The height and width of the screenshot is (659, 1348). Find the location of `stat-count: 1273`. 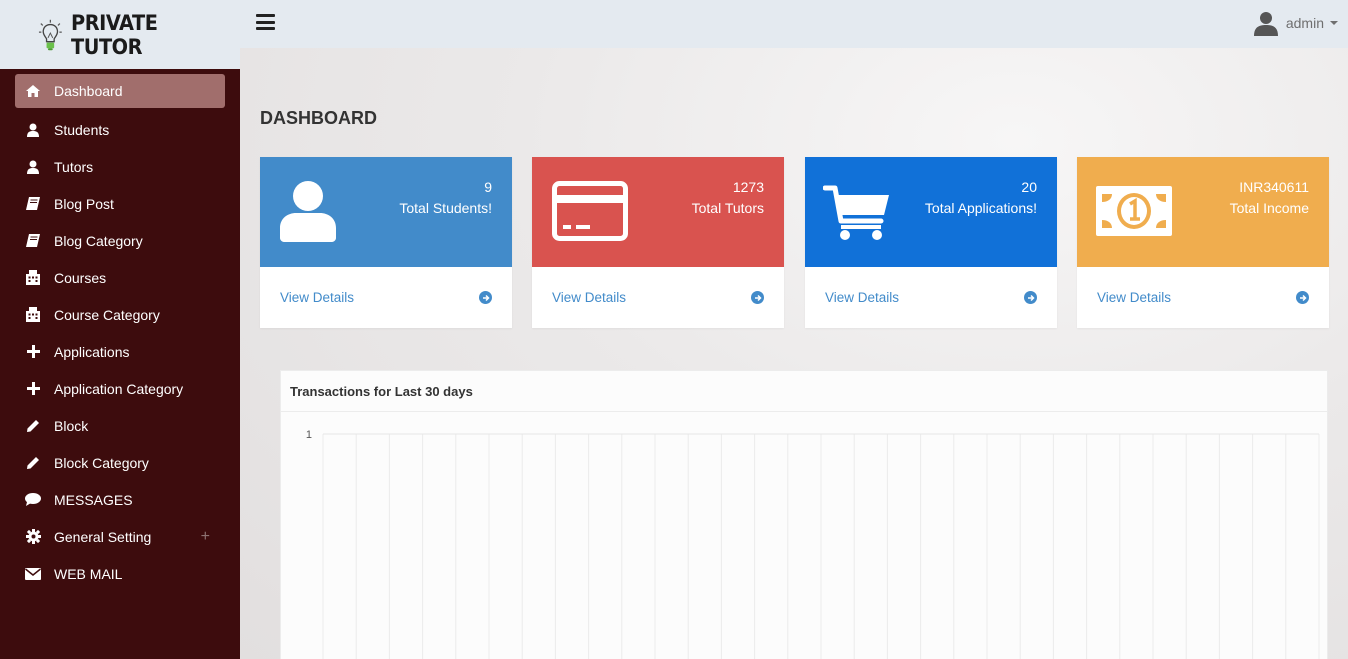

stat-count: 1273 is located at coordinates (748, 187).